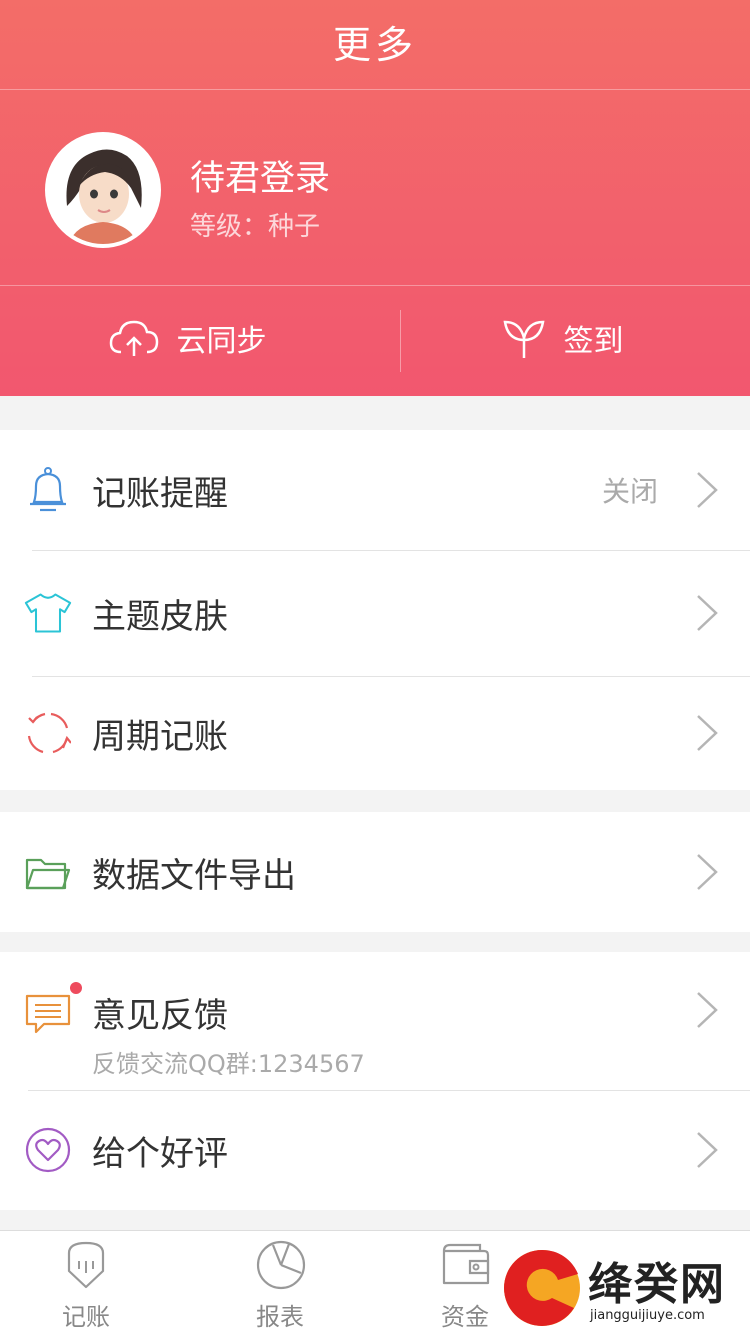 Image resolution: width=750 pixels, height=1334 pixels. I want to click on watermark-logo-icon, so click(542, 1287).